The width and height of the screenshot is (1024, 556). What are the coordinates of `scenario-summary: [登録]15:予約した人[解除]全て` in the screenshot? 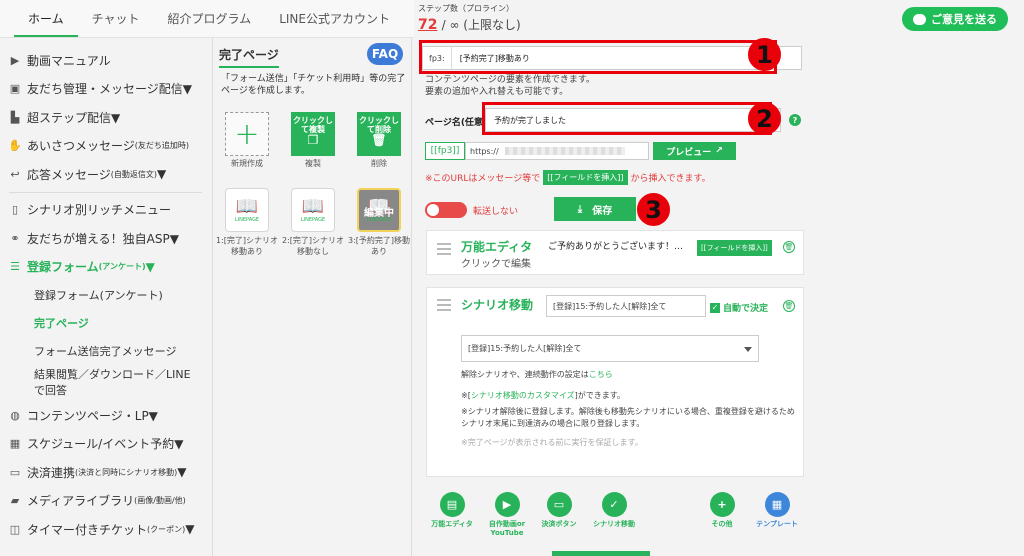 It's located at (626, 306).